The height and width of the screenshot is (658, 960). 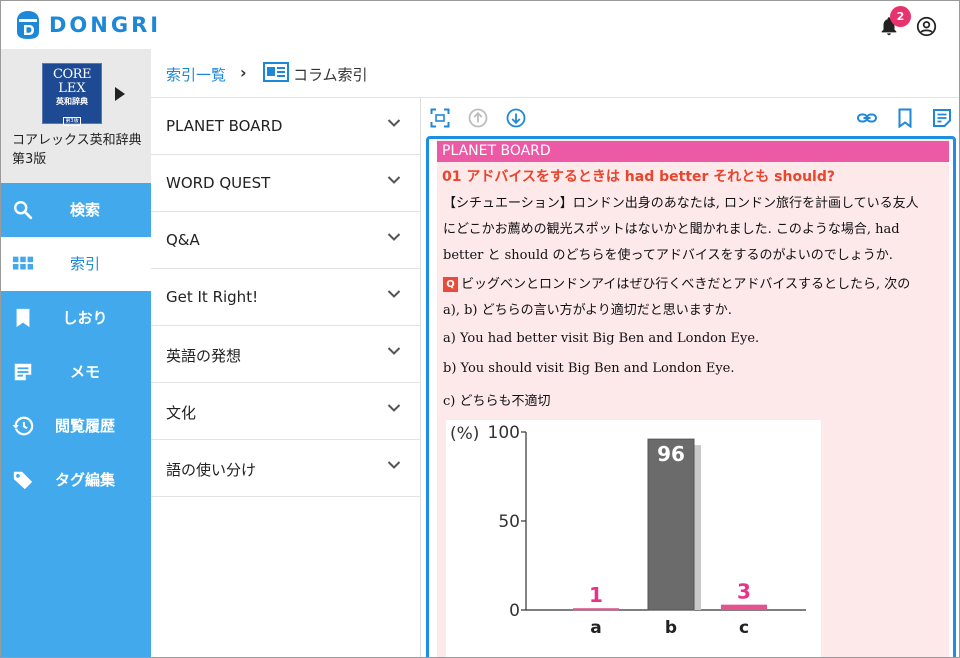 I want to click on question-text: ビッグベンとロンドンアイはぜひ行くべきだとアドバイスするとしたら, 次の, so click(x=686, y=284).